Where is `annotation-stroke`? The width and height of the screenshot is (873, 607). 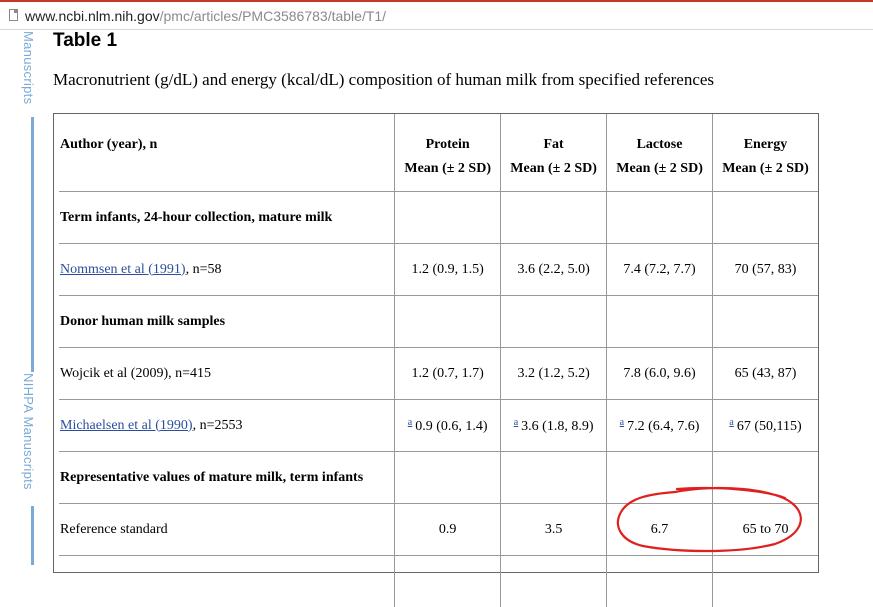 annotation-stroke is located at coordinates (709, 519).